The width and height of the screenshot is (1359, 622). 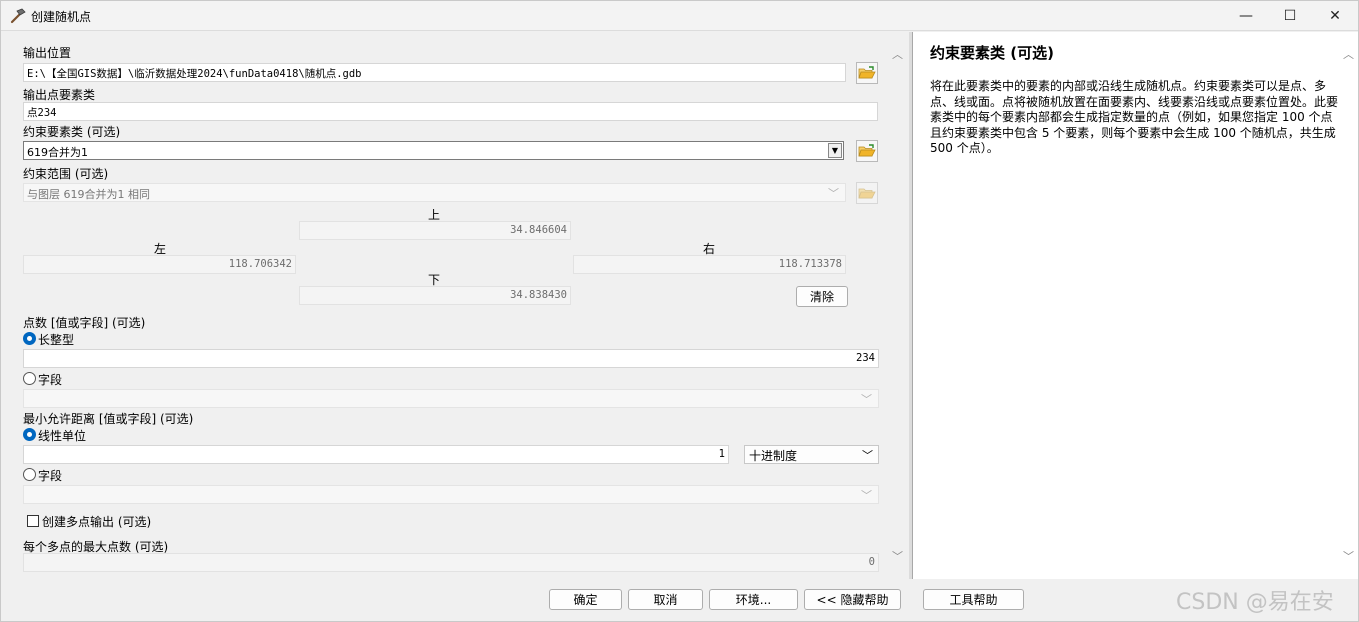 What do you see at coordinates (61, 17) in the screenshot?
I see `window-title: 创建随机点` at bounding box center [61, 17].